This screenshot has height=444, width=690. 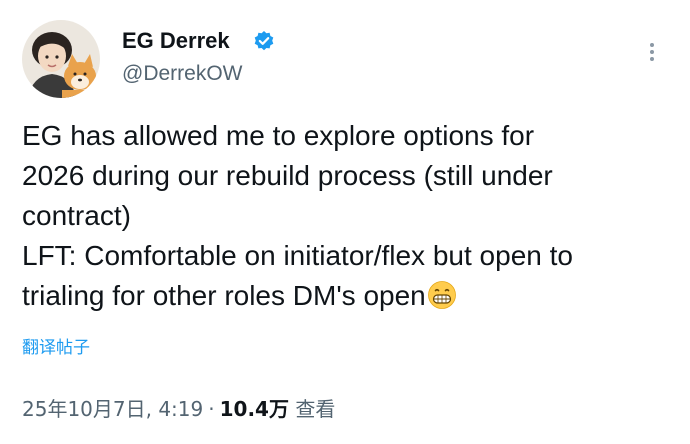 I want to click on translate-post-link: 翻译帖子, so click(x=56, y=348).